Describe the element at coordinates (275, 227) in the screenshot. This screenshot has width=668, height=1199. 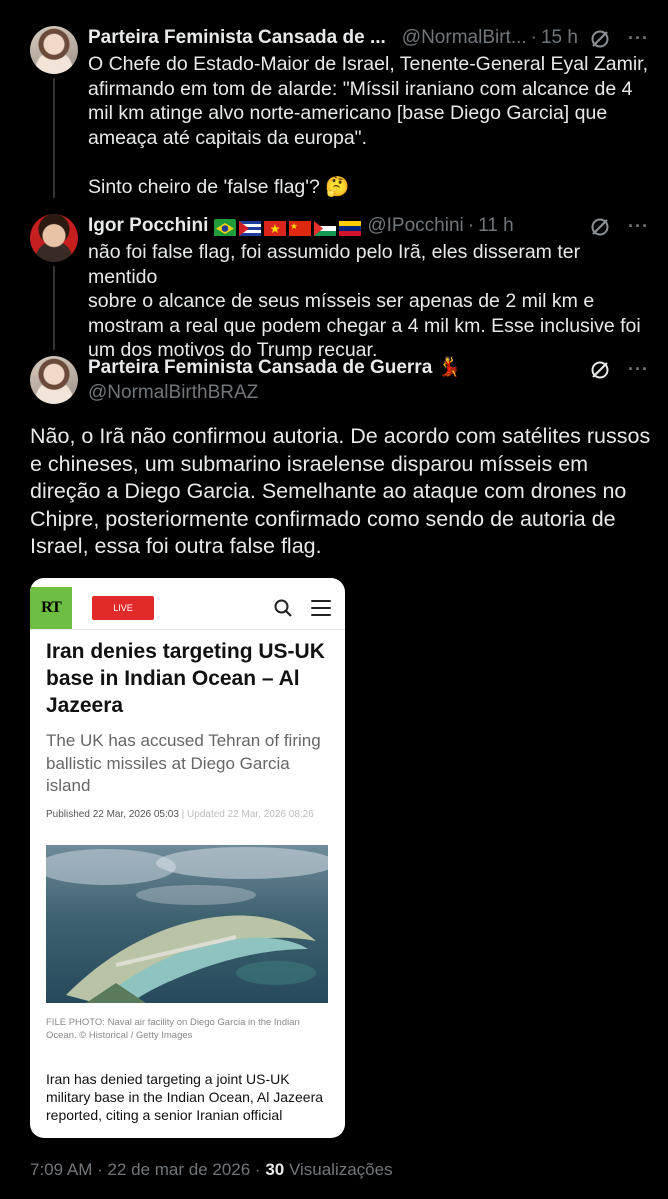
I see `vietnam-flag-icon` at that location.